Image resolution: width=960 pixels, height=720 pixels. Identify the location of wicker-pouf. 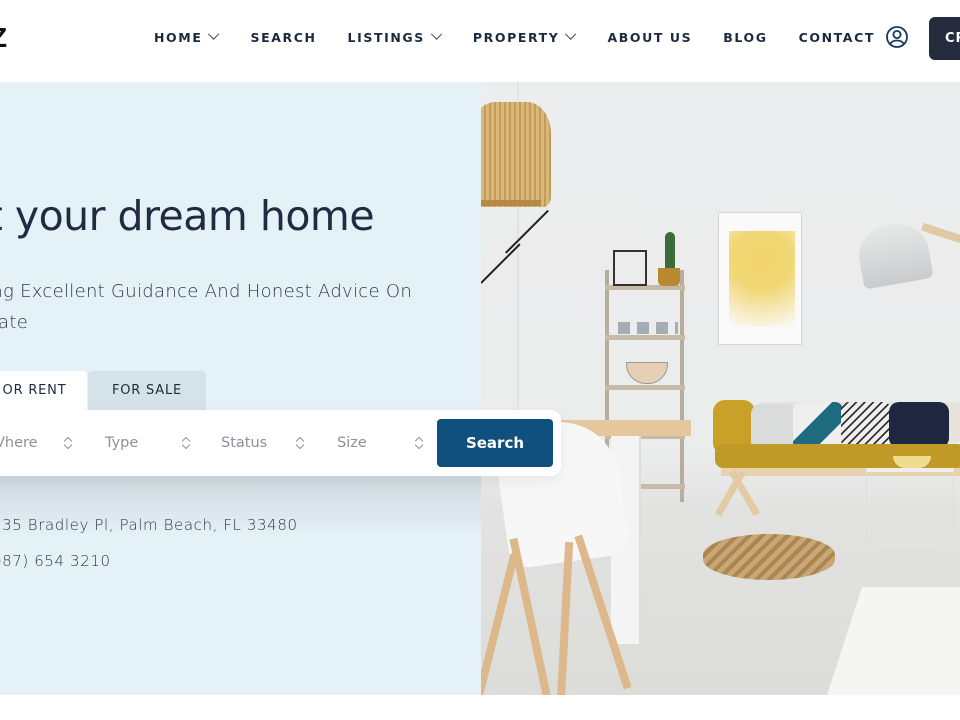
(769, 557).